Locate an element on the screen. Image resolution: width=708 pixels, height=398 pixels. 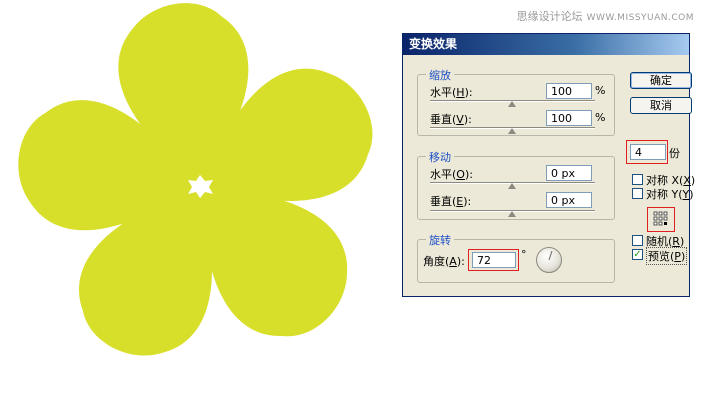
watermark-site: WWW.MISSYUAN.COM is located at coordinates (640, 18).